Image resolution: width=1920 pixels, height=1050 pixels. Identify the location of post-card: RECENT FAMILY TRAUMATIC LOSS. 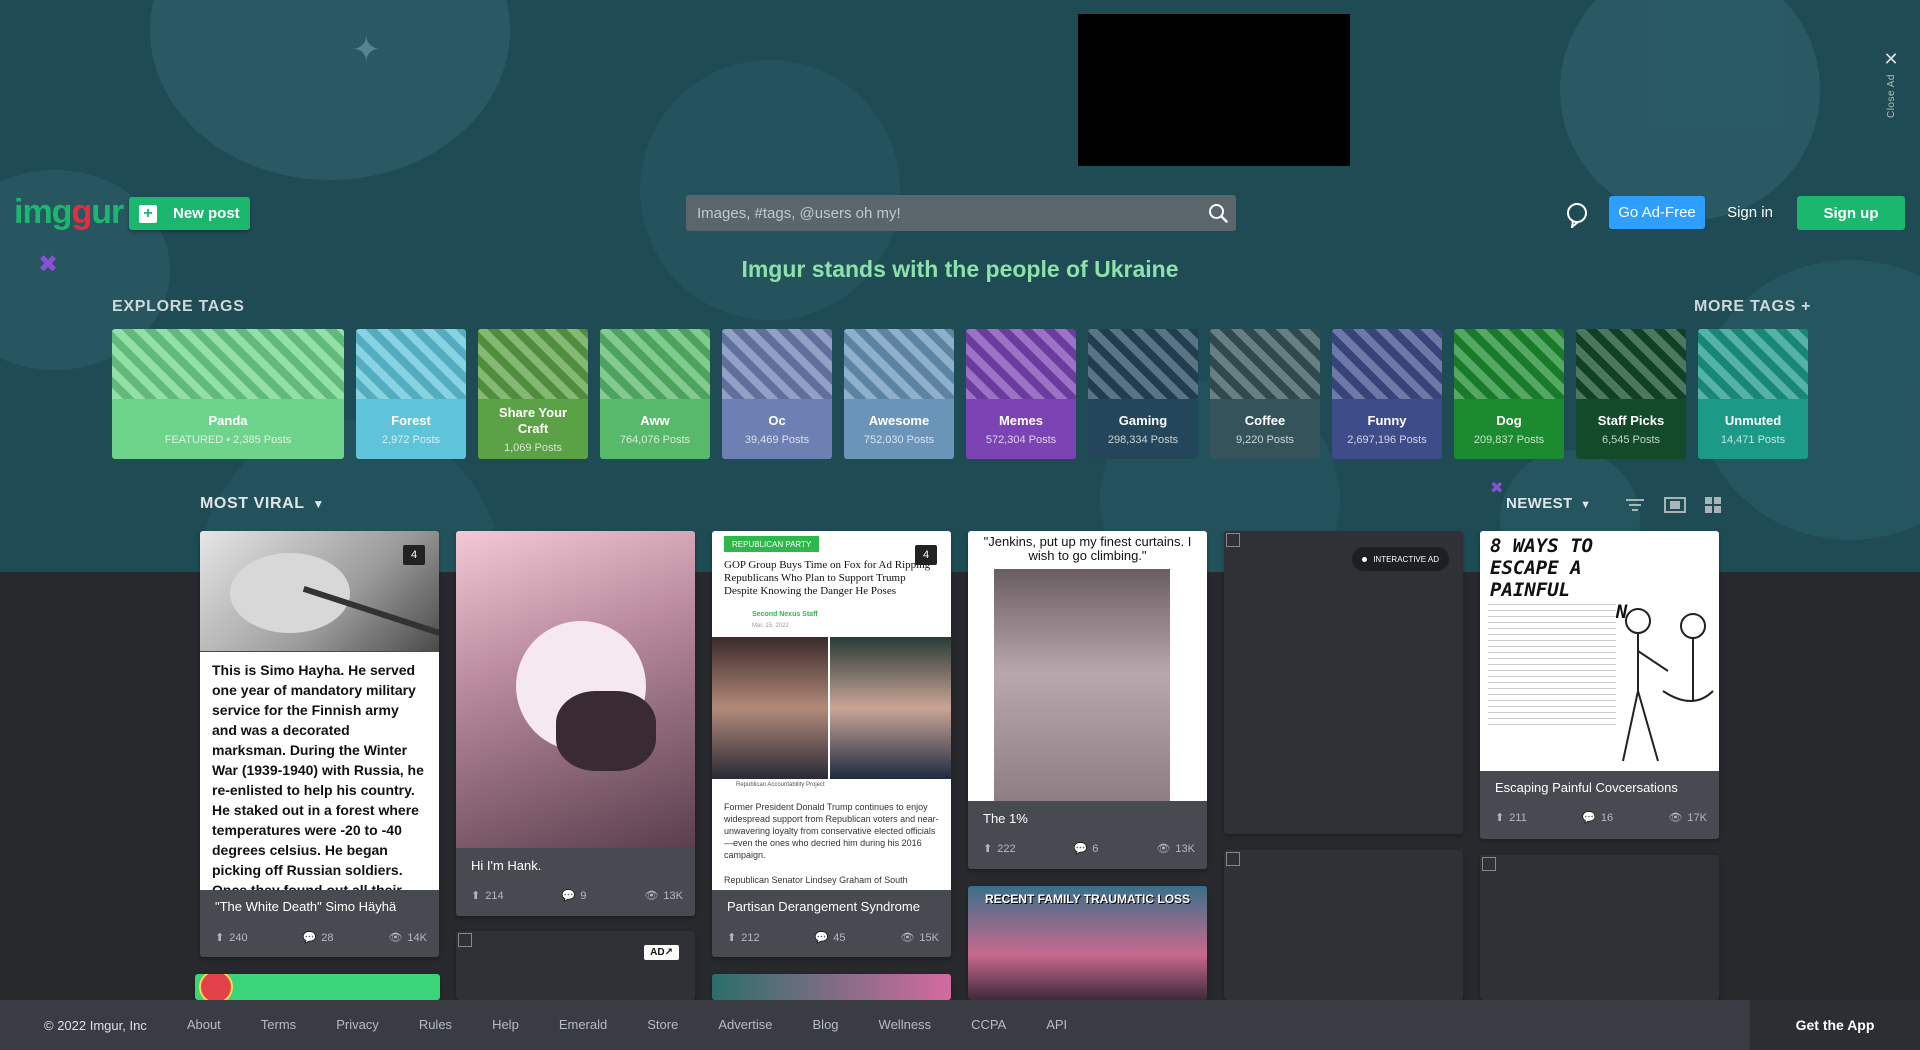
(1087, 943).